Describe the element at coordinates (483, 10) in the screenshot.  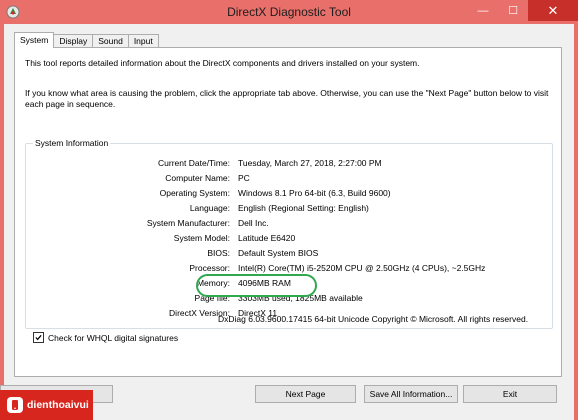
I see `minimize-button: —` at that location.